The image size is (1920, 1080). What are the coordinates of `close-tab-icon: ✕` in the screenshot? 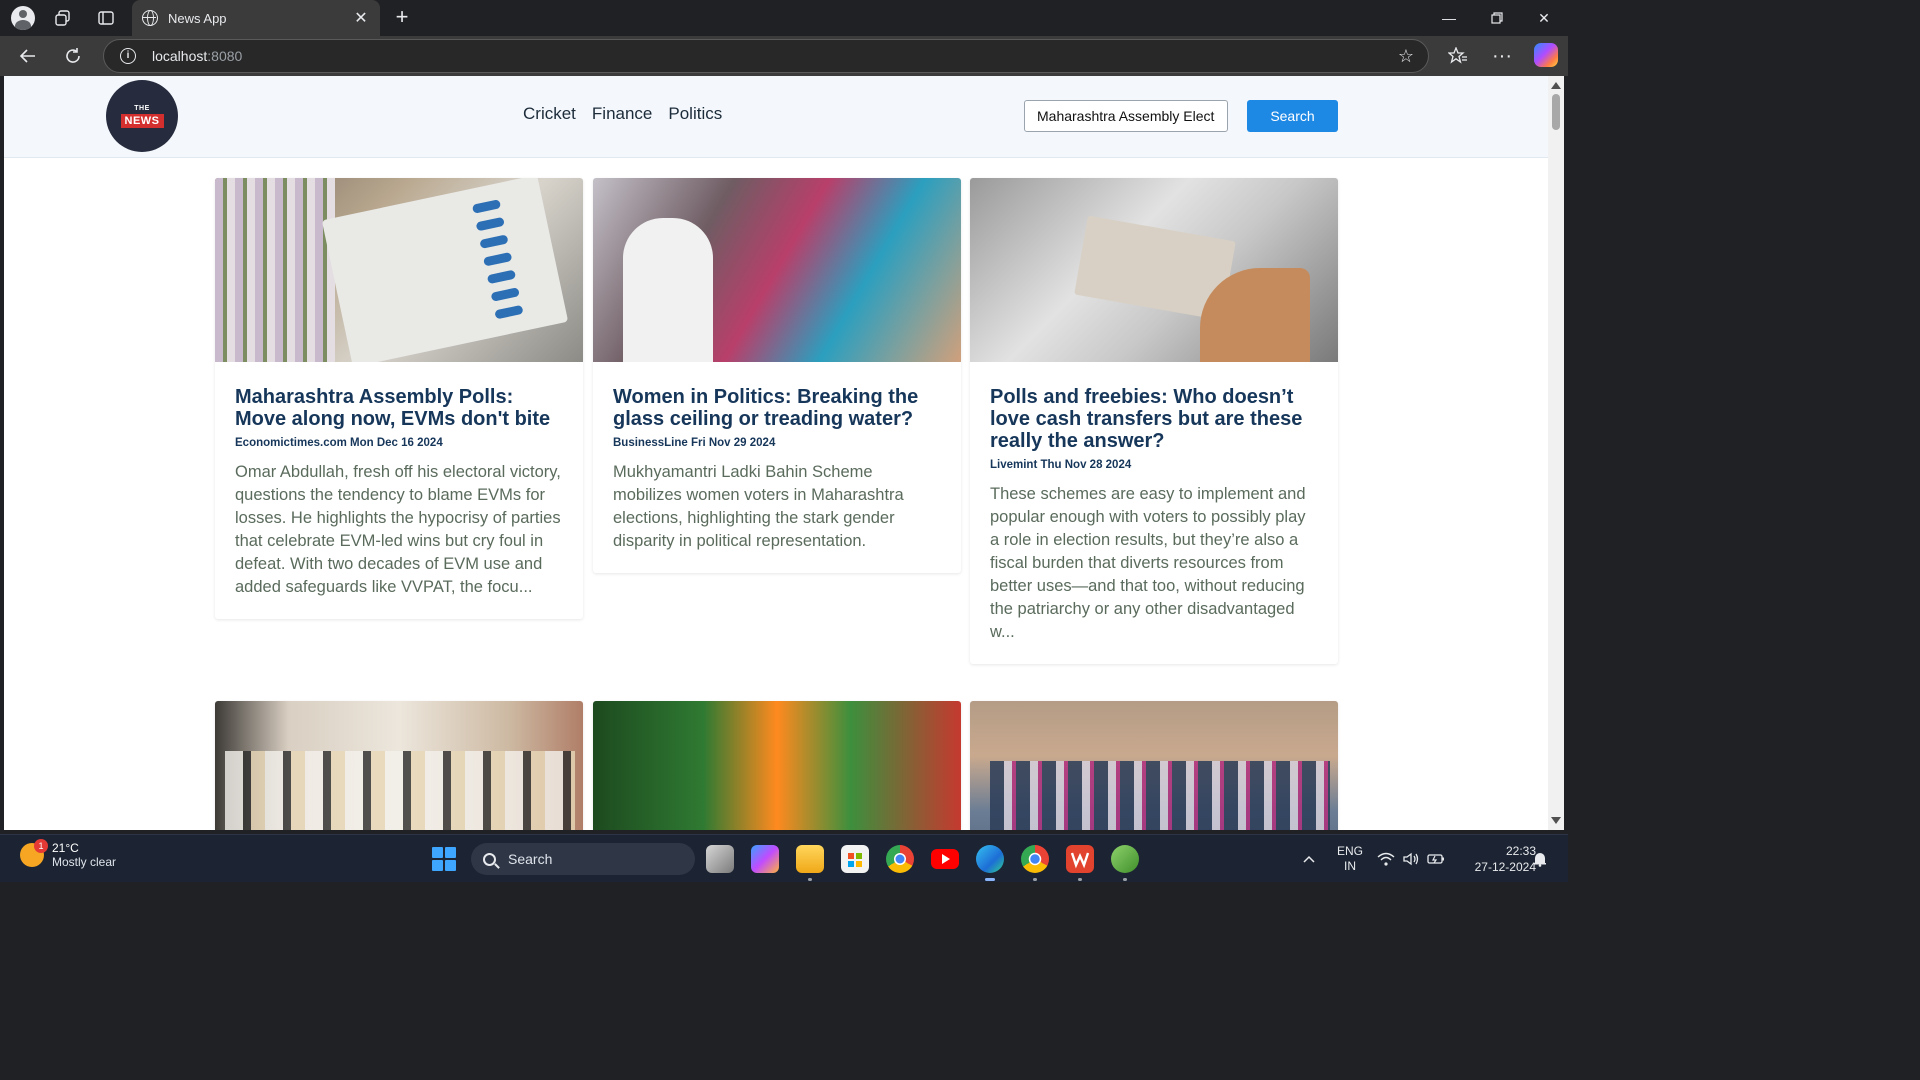 It's located at (361, 18).